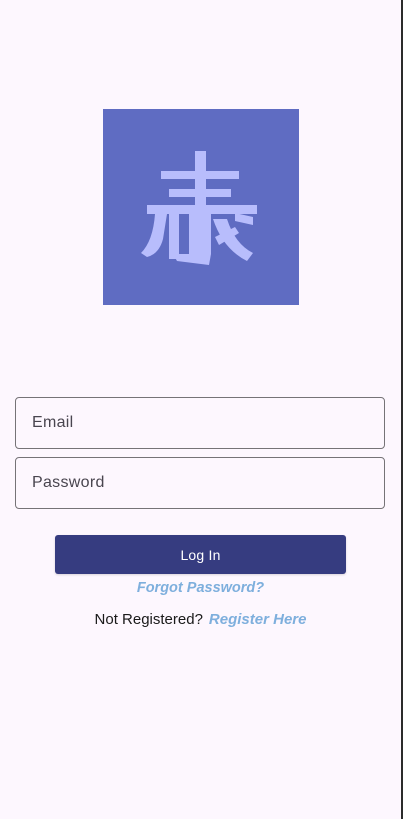 The width and height of the screenshot is (403, 819). I want to click on register-row: Not Registered? Register Here, so click(200, 619).